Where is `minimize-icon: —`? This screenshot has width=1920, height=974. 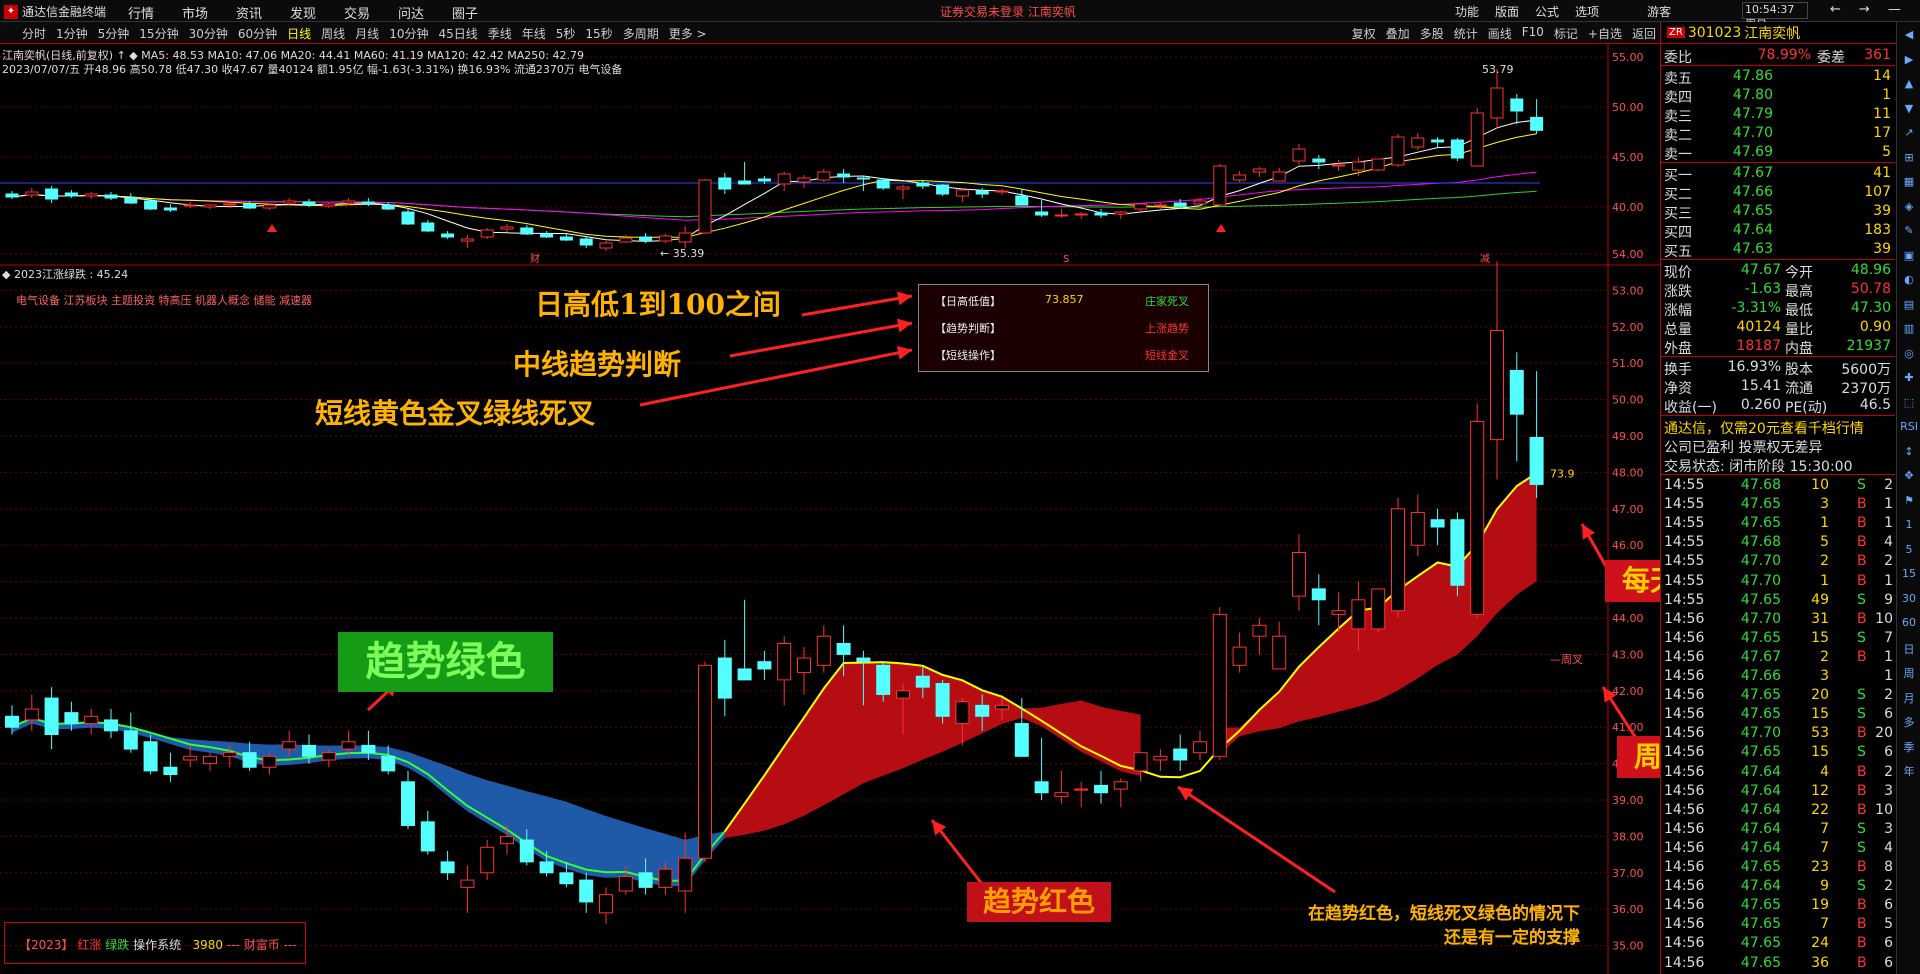
minimize-icon: — is located at coordinates (1894, 9).